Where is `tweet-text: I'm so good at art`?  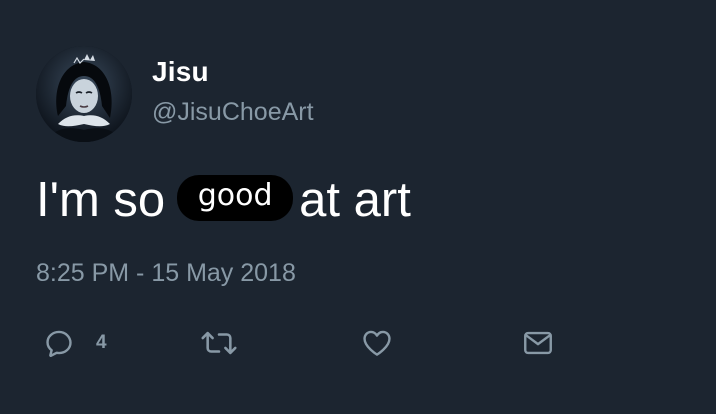 tweet-text: I'm so good at art is located at coordinates (223, 200).